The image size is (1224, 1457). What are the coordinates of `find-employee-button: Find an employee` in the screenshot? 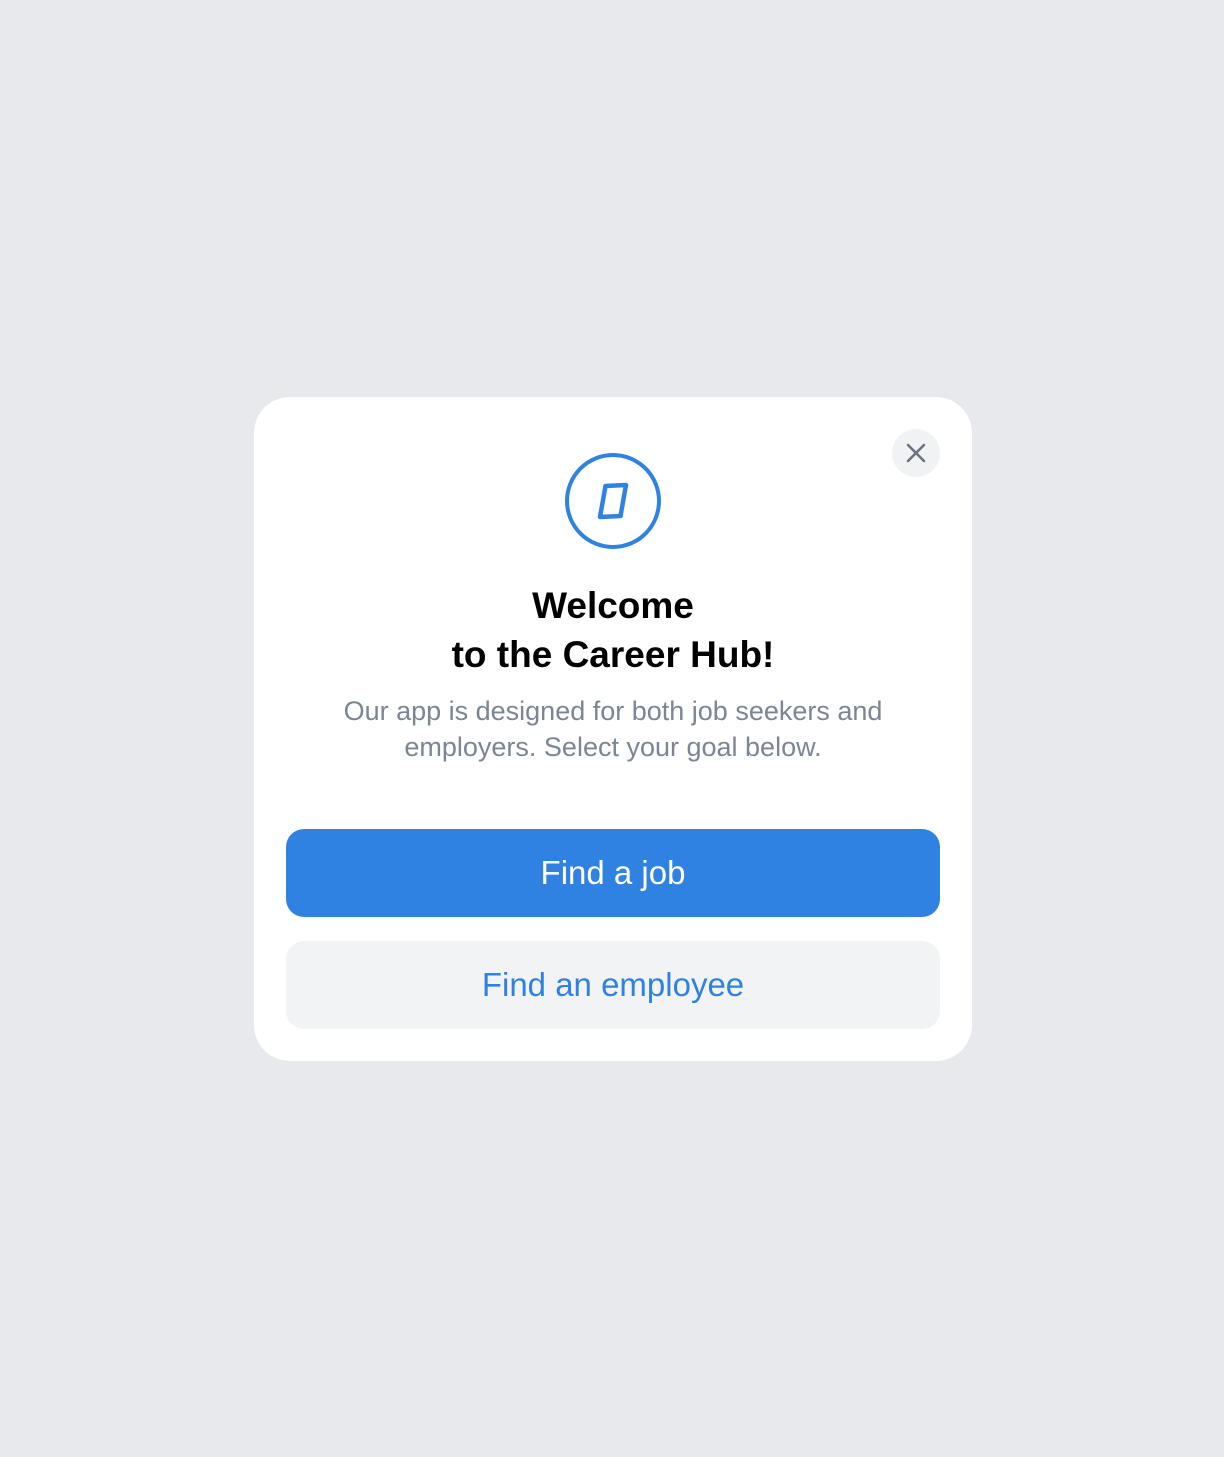 It's located at (613, 985).